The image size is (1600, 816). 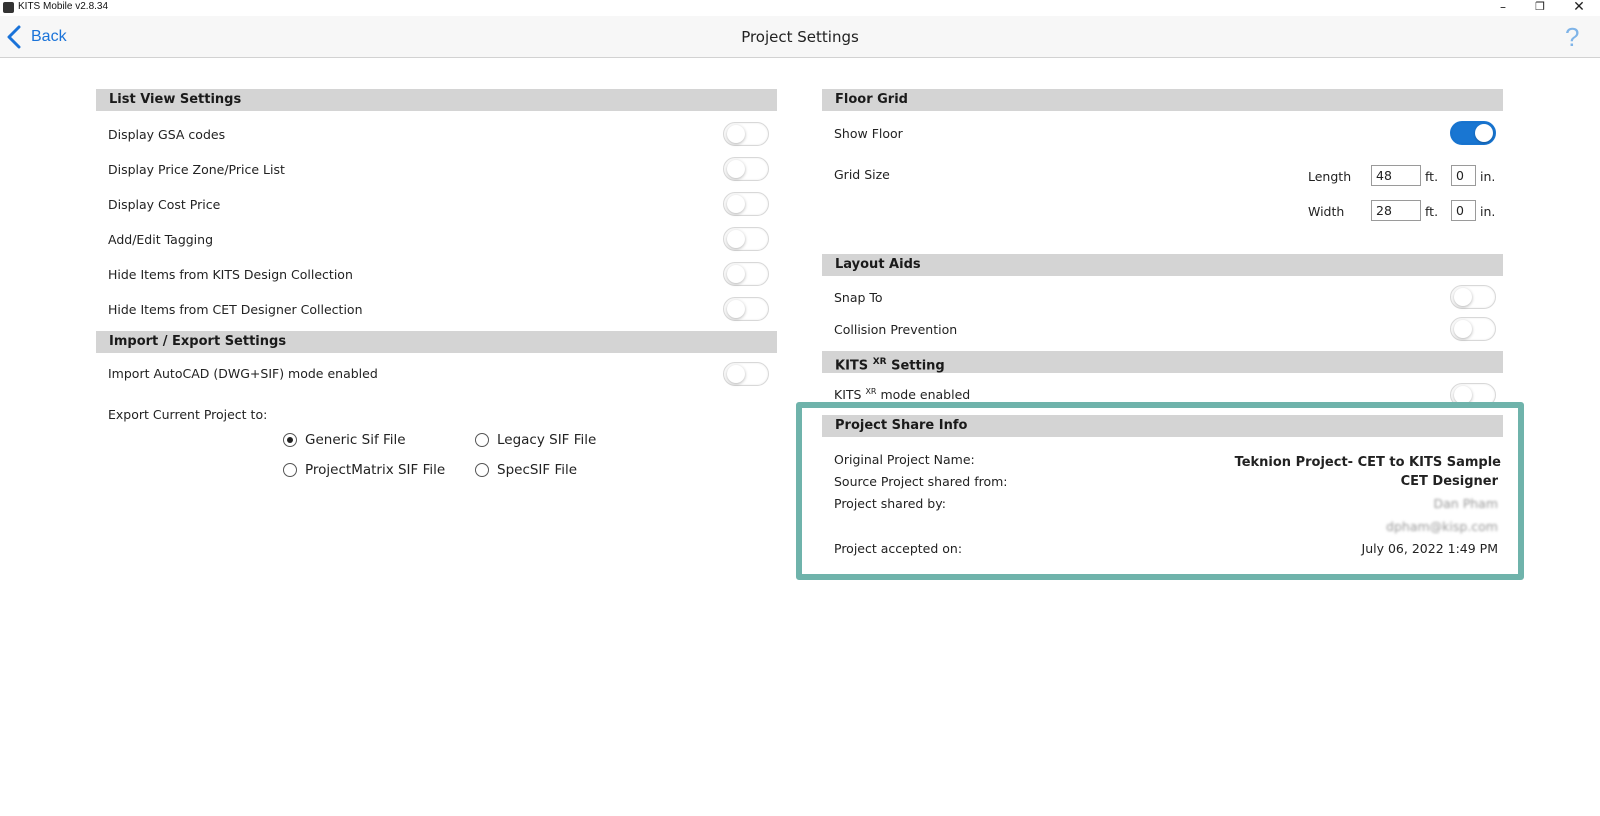 I want to click on radio-specsif: SpecSIF File, so click(x=526, y=470).